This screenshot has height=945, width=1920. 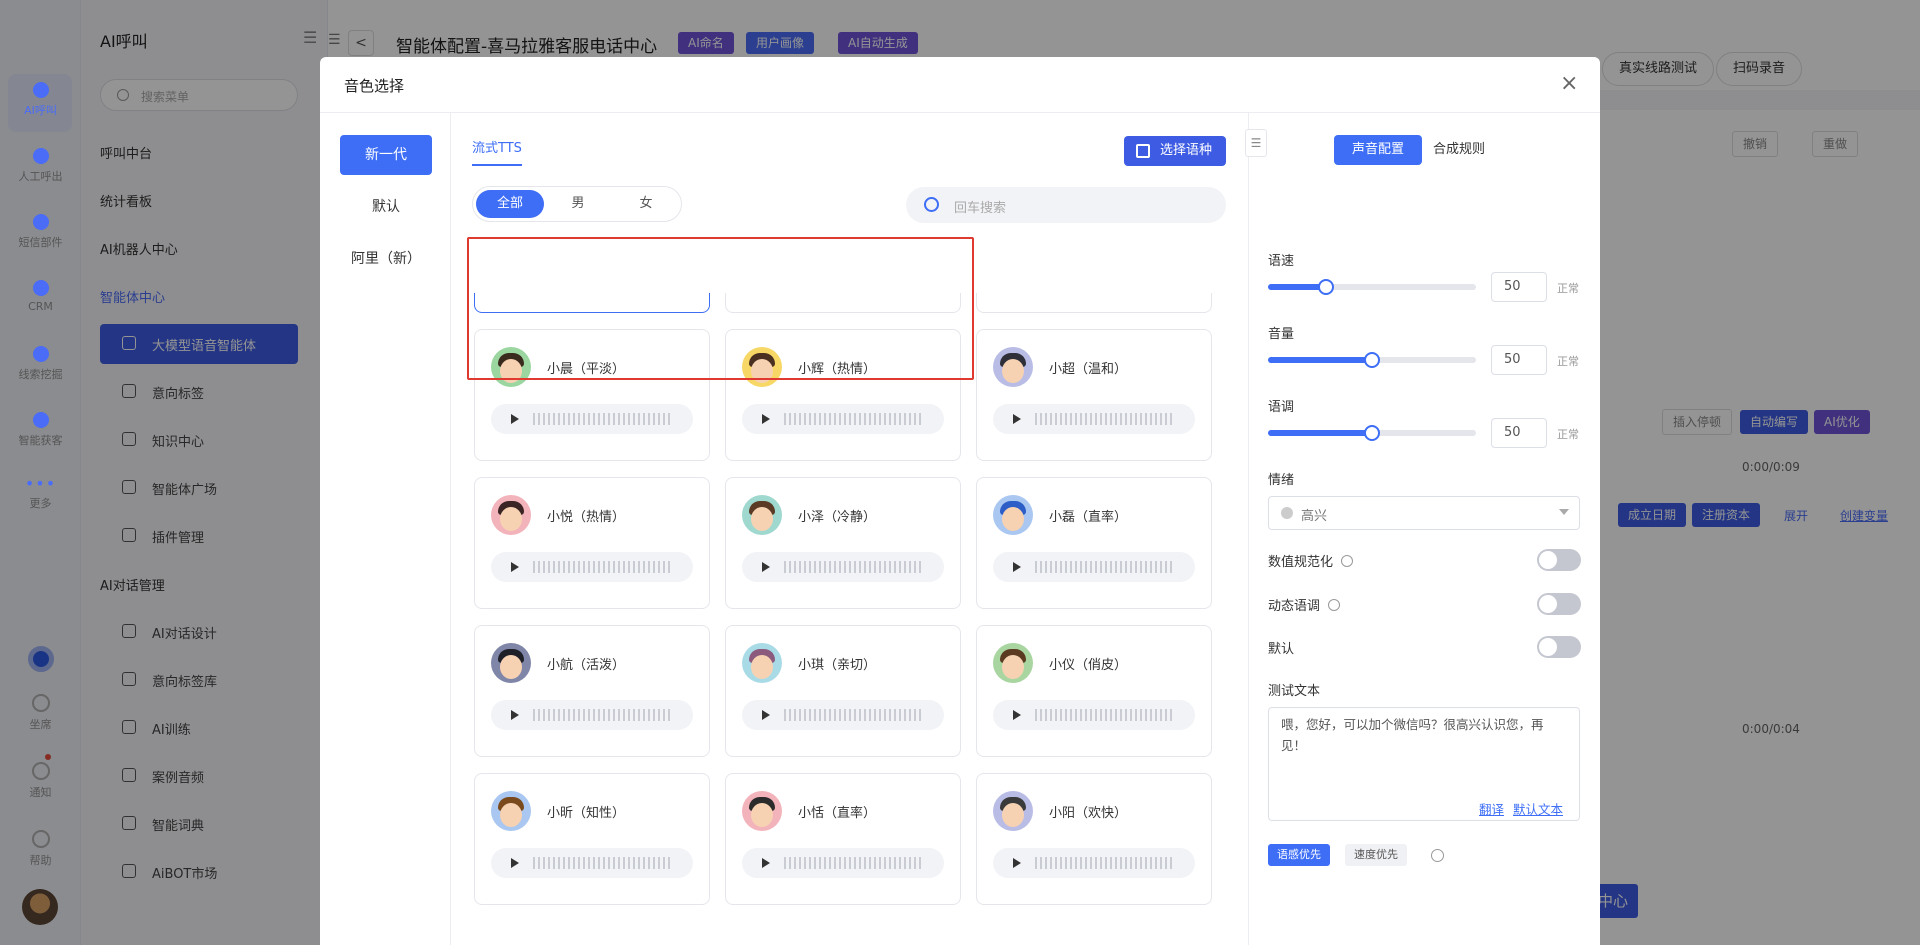 I want to click on speed-label: 语速, so click(x=1281, y=261).